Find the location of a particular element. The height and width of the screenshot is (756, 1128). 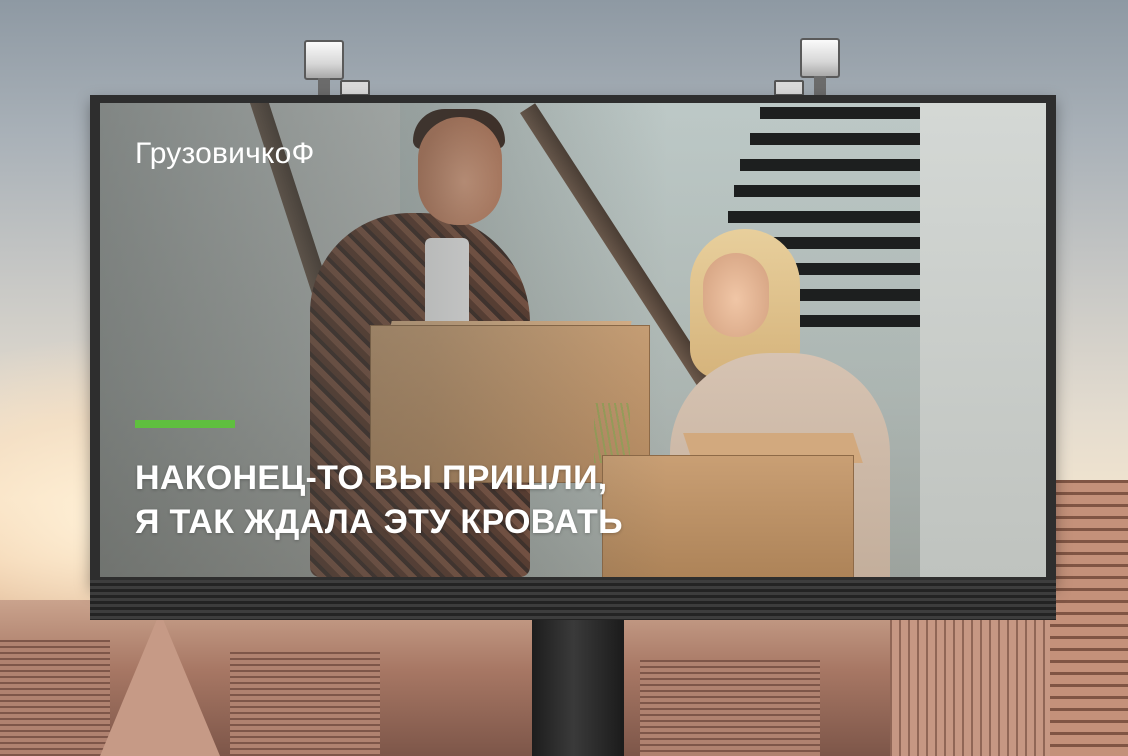

skyscraper is located at coordinates (1089, 618).